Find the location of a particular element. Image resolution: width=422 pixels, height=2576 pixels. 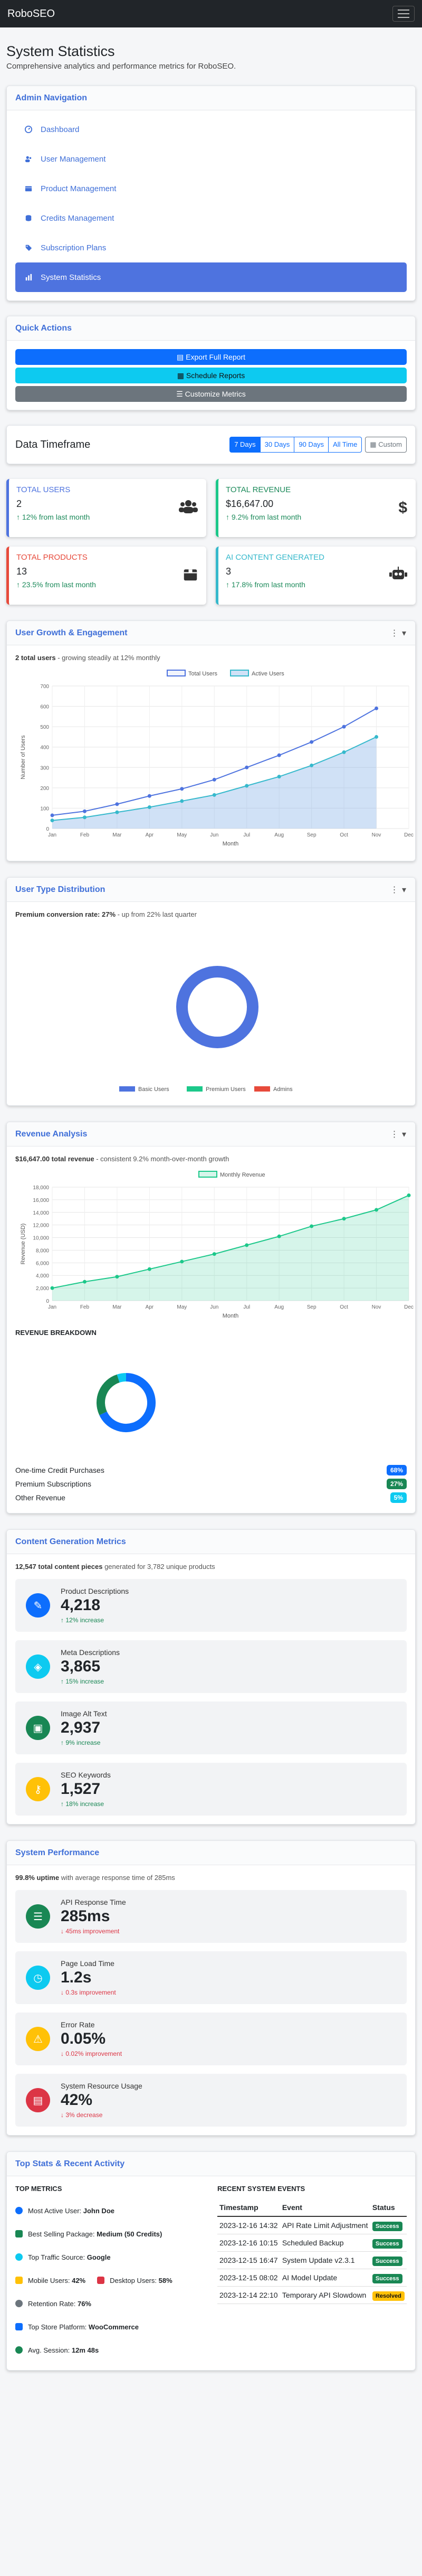

nav-item-product-management: Product Management is located at coordinates (211, 188).